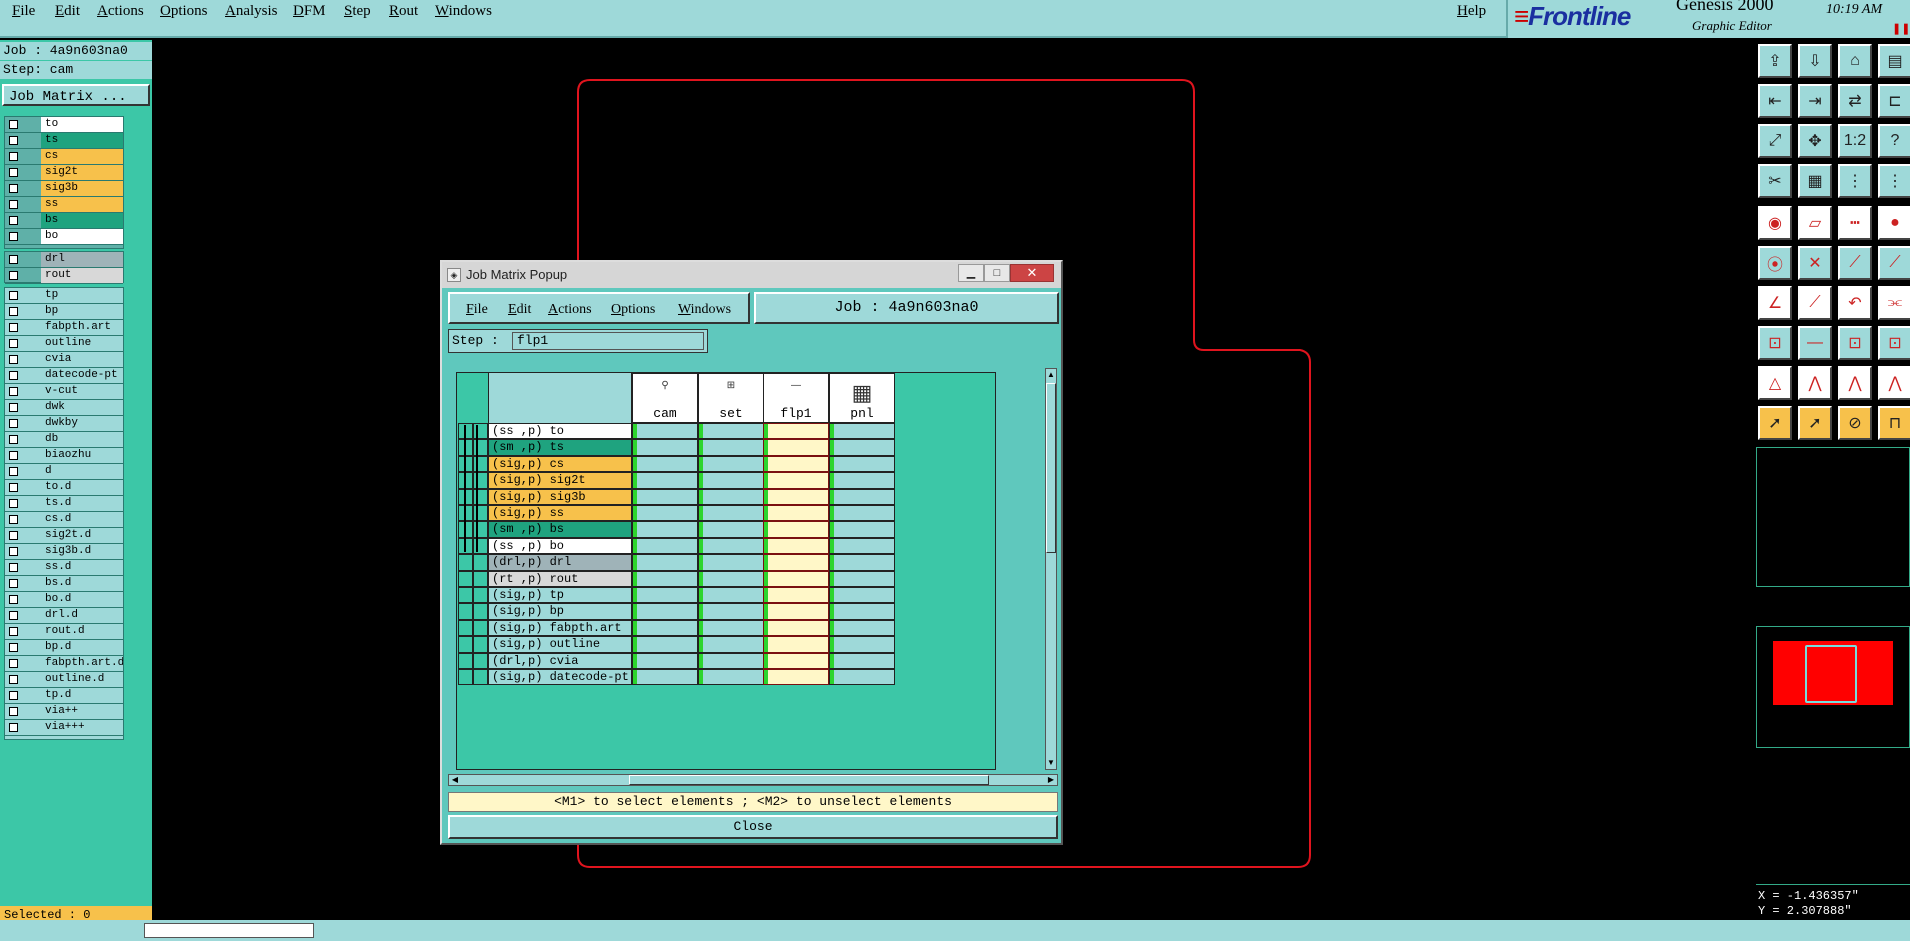 The height and width of the screenshot is (941, 1910). Describe the element at coordinates (64, 696) in the screenshot. I see `layer-row: tp.d` at that location.